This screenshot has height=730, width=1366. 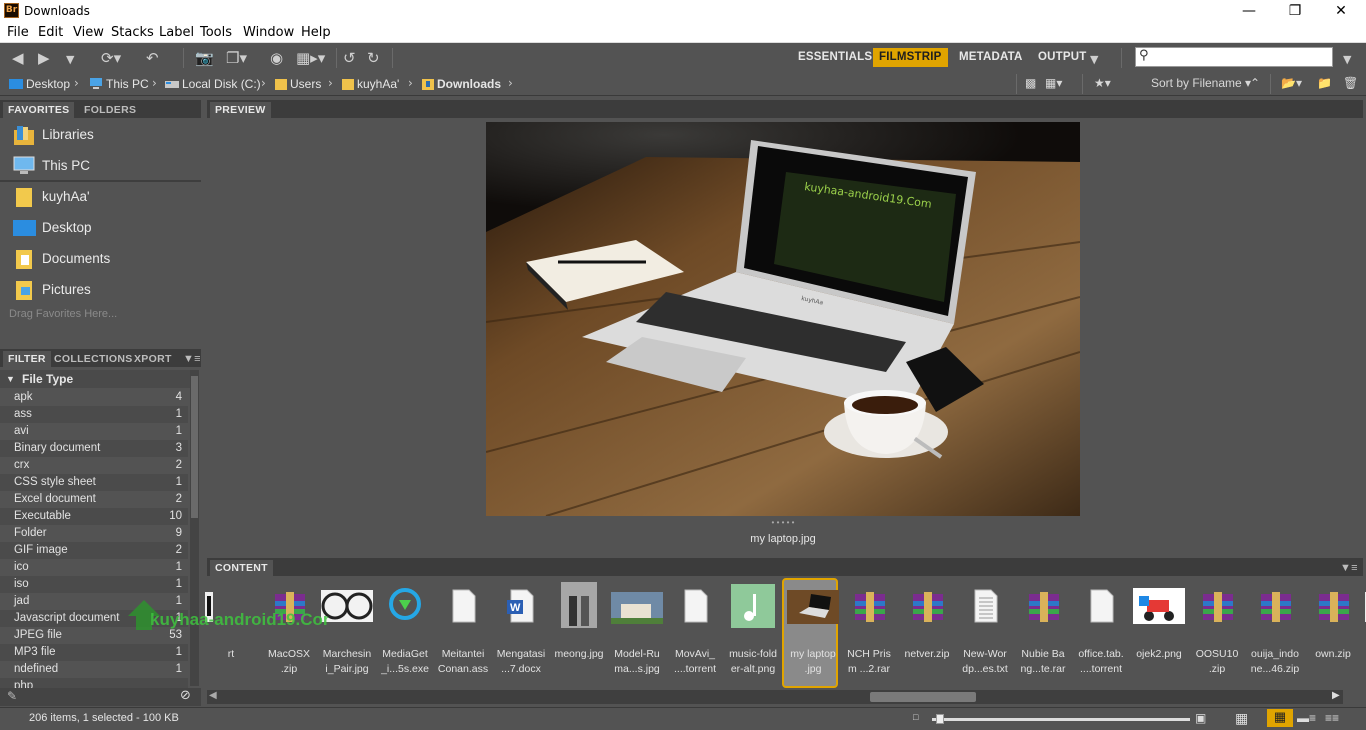 What do you see at coordinates (1291, 83) in the screenshot?
I see `open-recent-folder-icon: 📂▾` at bounding box center [1291, 83].